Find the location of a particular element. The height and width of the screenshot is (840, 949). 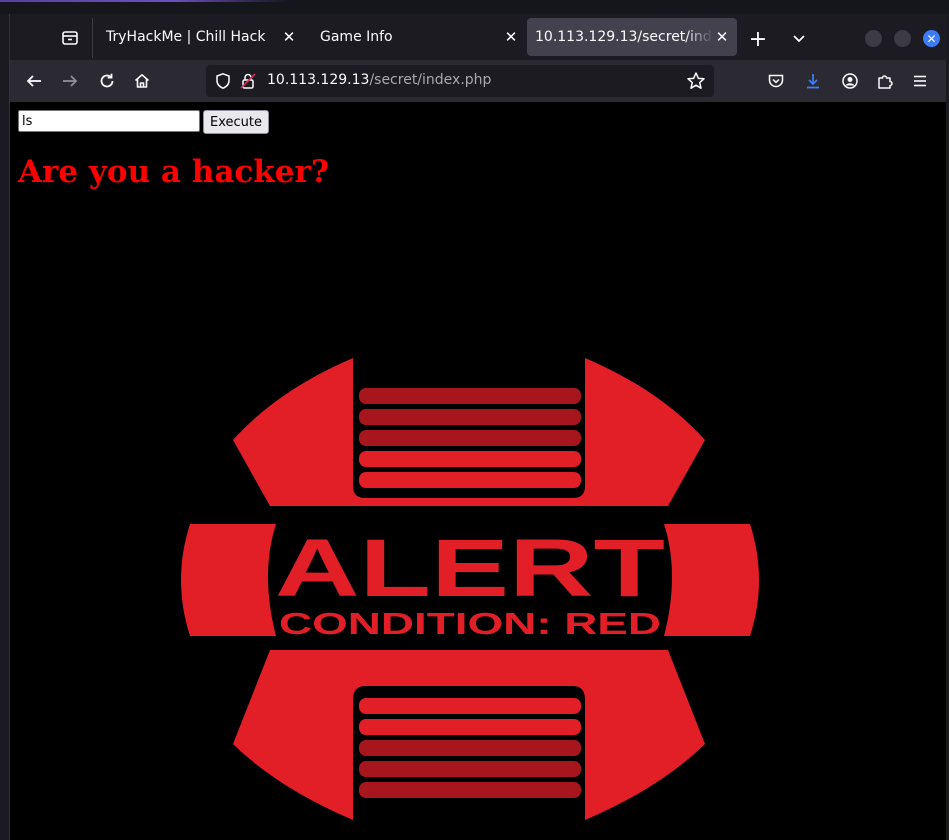

home-icon is located at coordinates (142, 81).